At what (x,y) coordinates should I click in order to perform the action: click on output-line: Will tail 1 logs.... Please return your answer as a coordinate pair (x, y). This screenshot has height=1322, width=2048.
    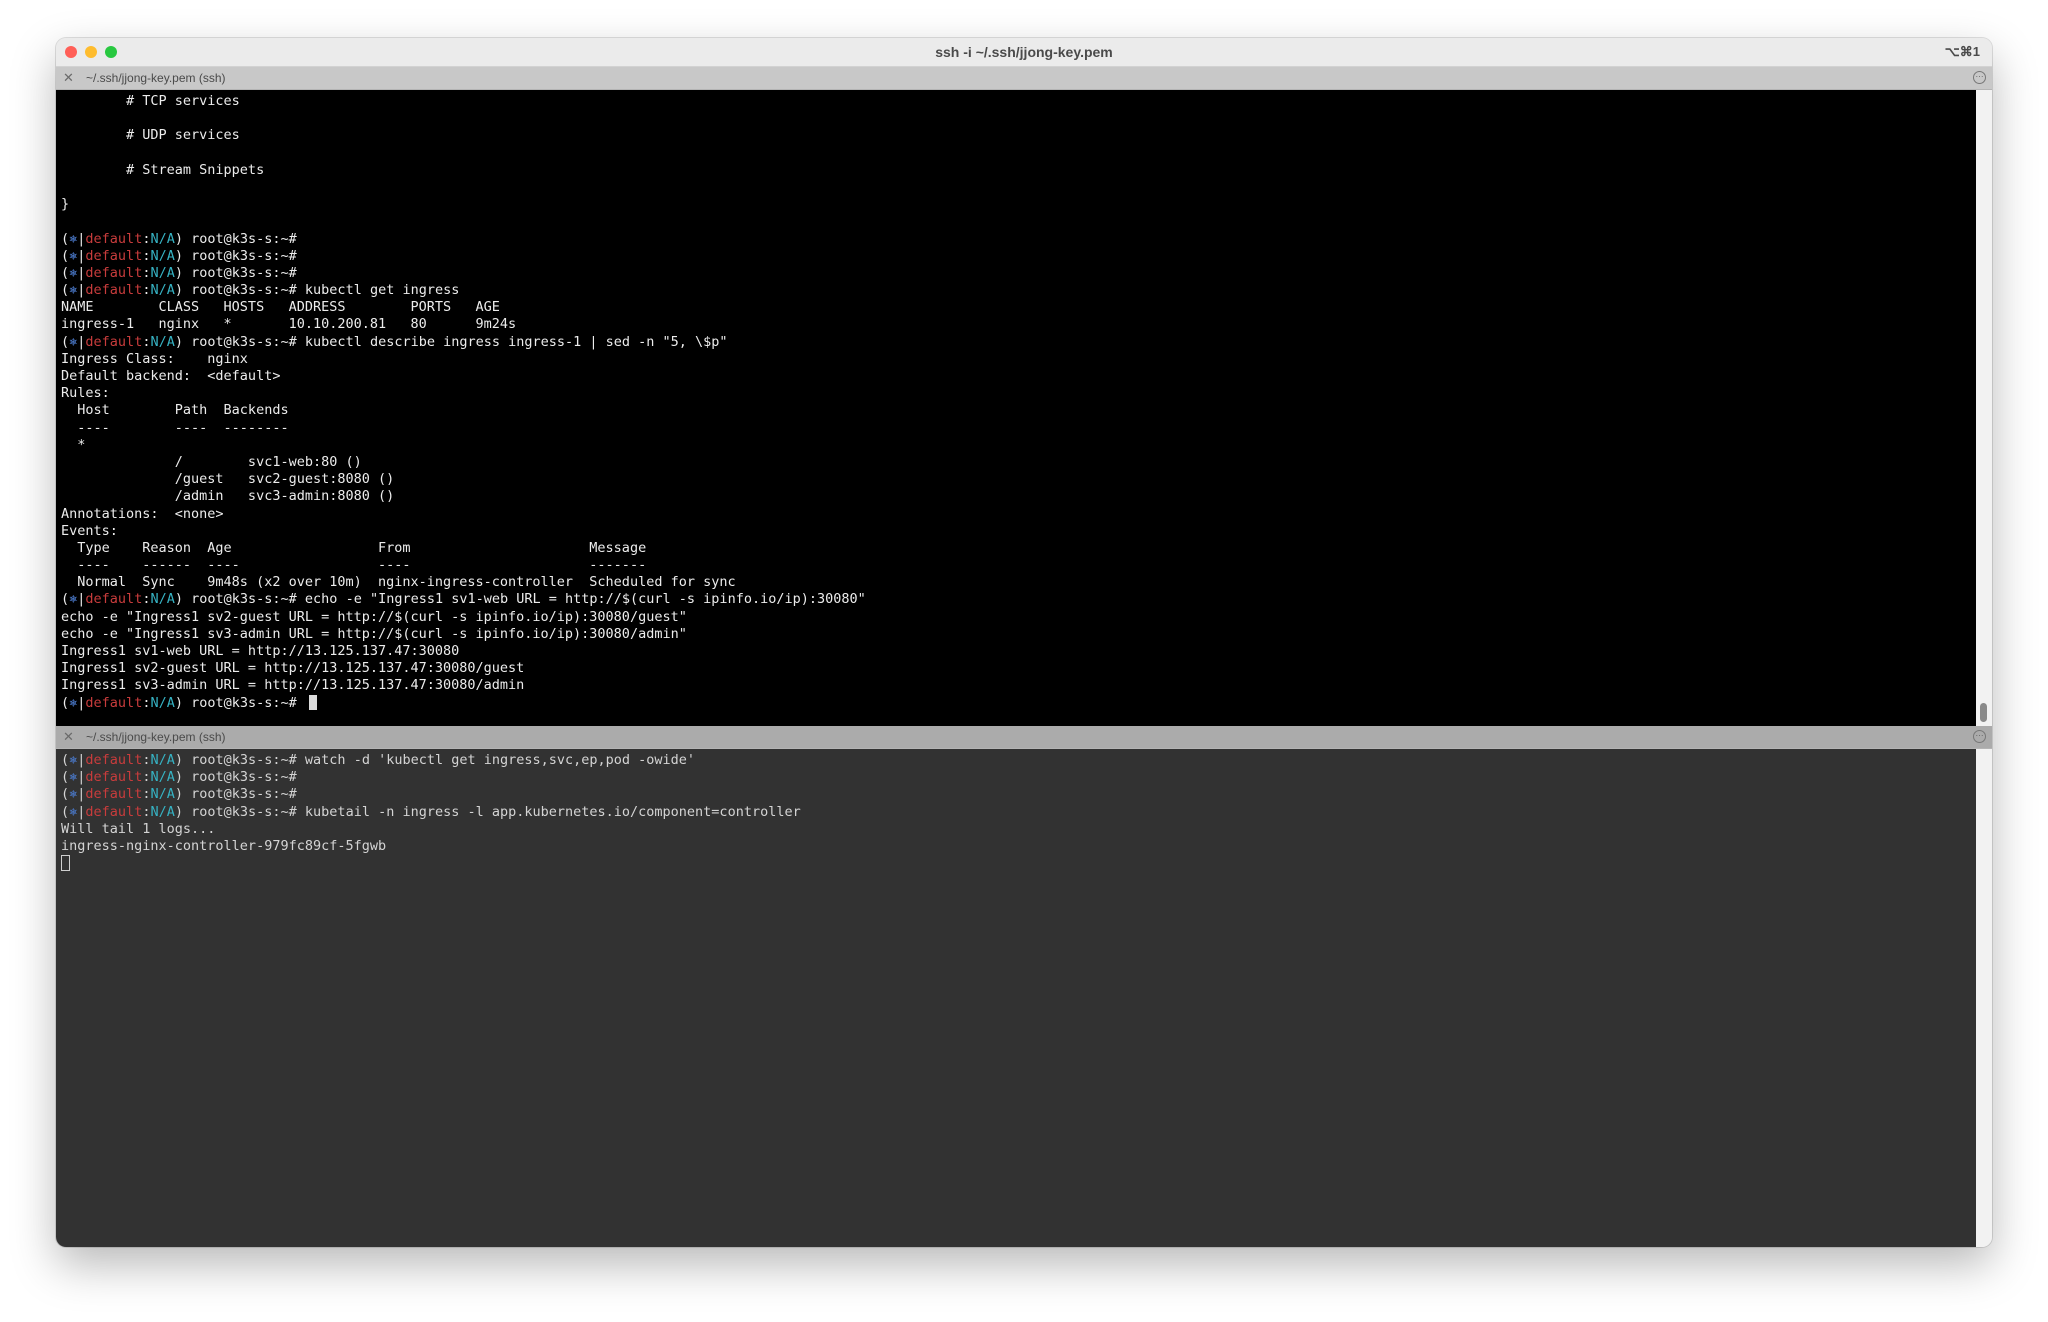
    Looking at the image, I should click on (431, 829).